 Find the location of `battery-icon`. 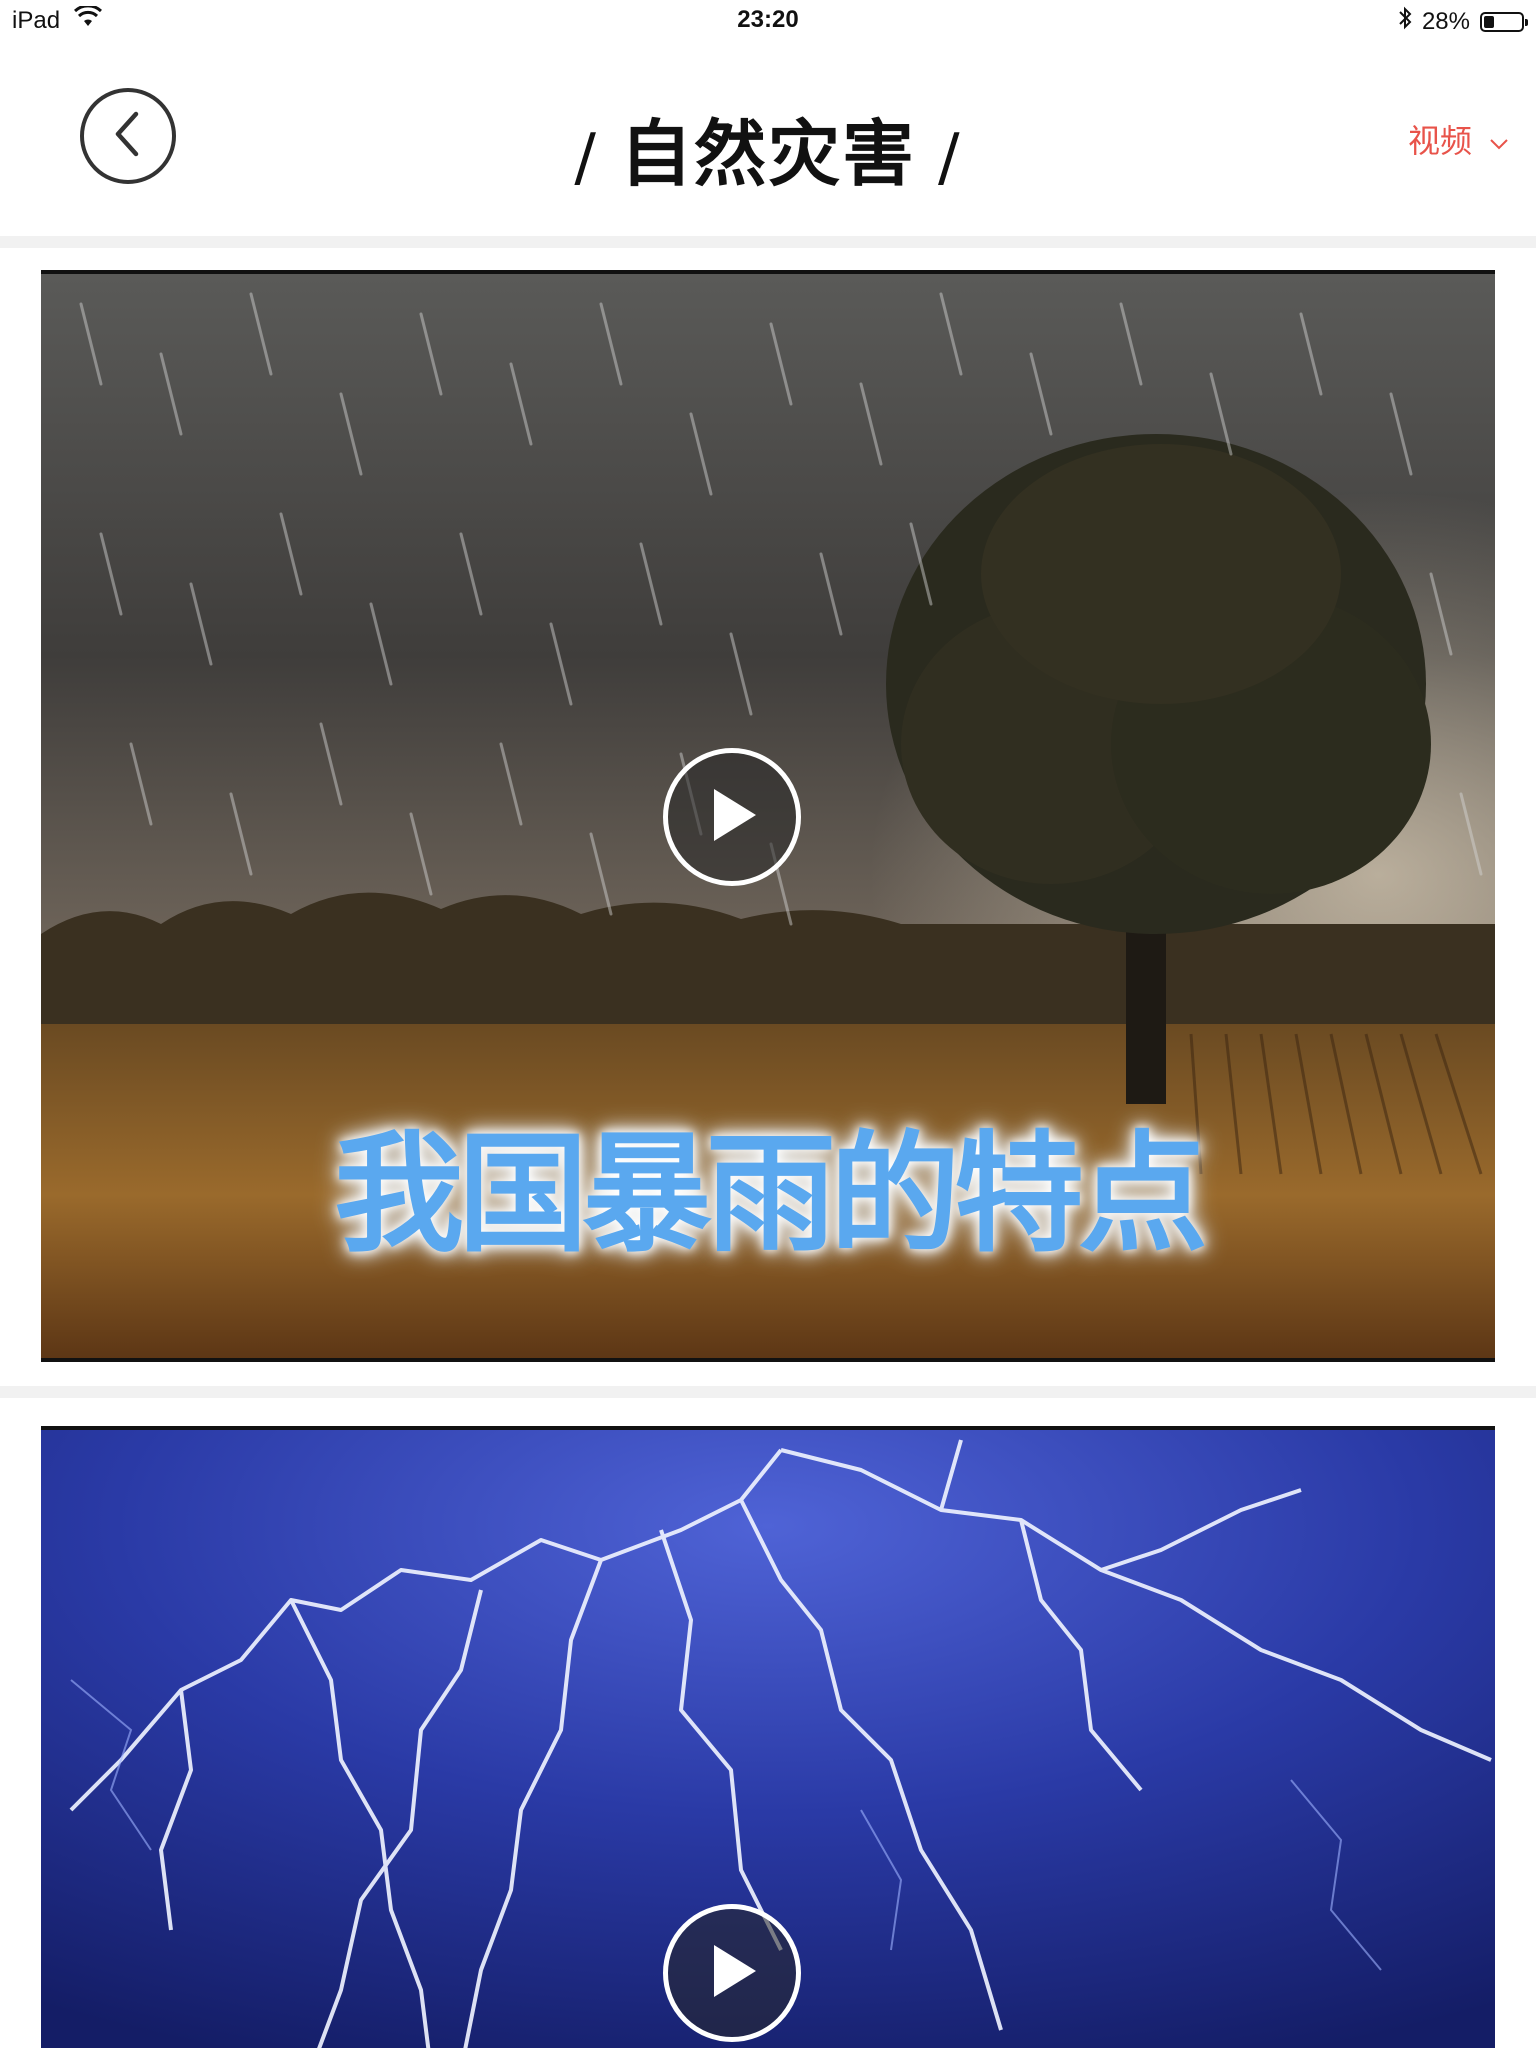

battery-icon is located at coordinates (1504, 21).